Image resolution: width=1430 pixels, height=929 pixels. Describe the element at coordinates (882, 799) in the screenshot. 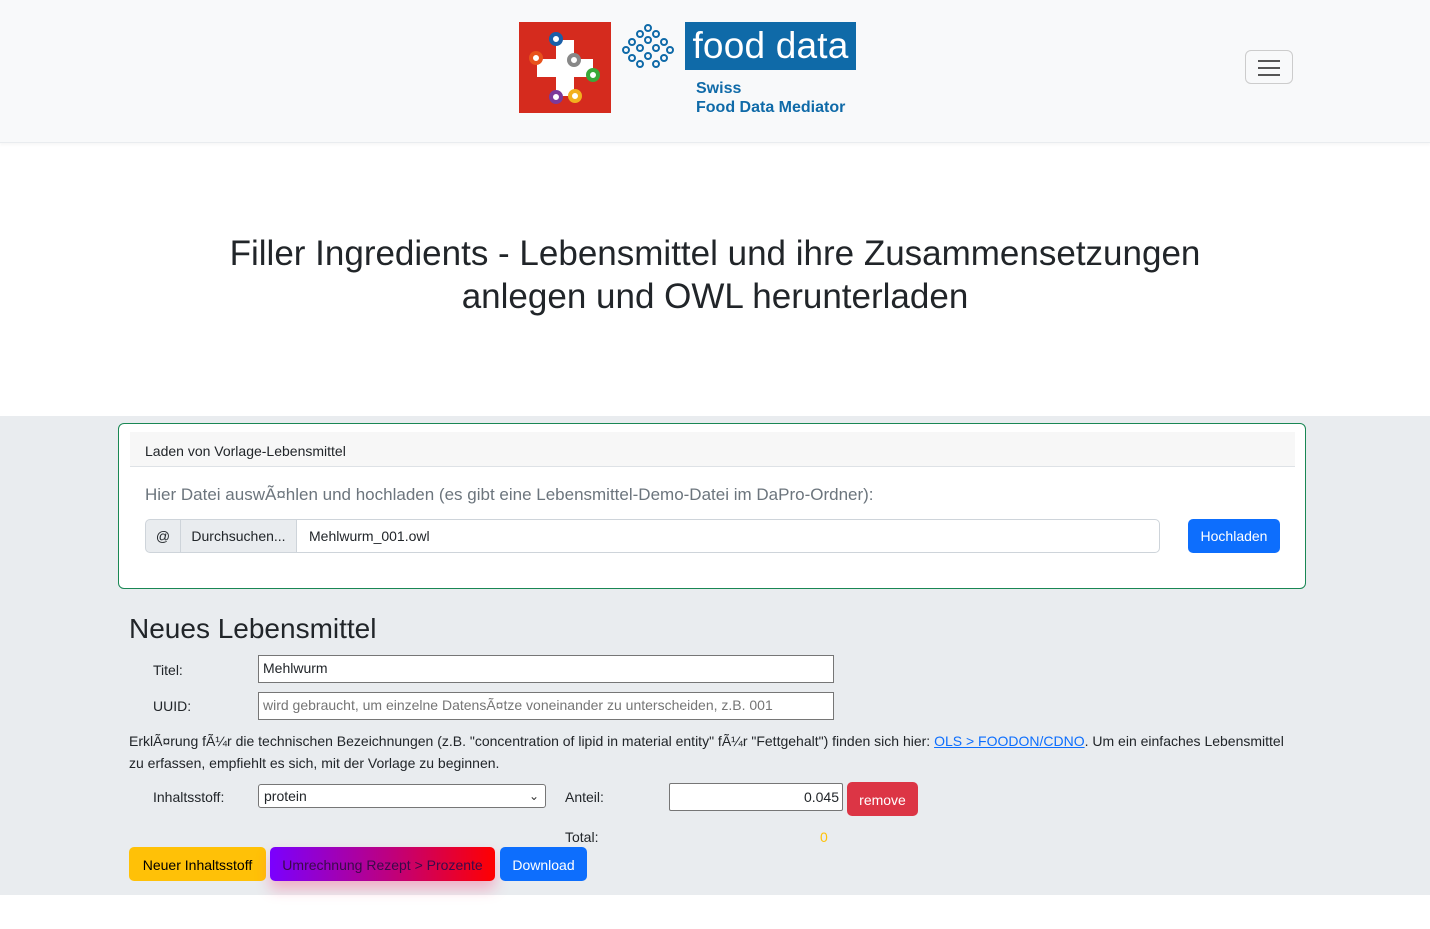

I see `remove-button: remove` at that location.